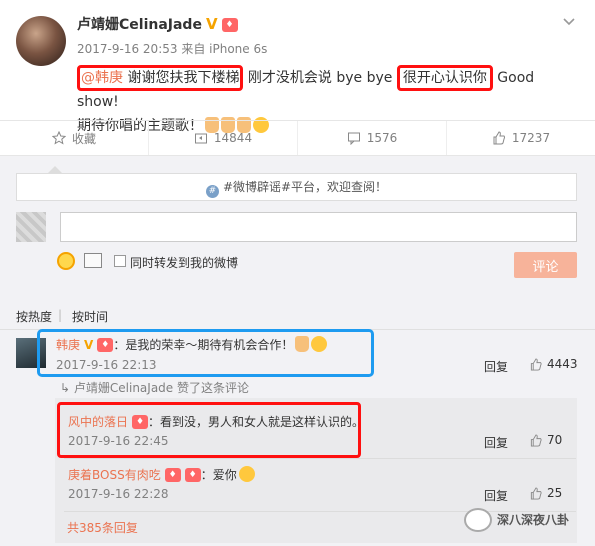 This screenshot has width=595, height=546. I want to click on emoji-picker-icon, so click(66, 261).